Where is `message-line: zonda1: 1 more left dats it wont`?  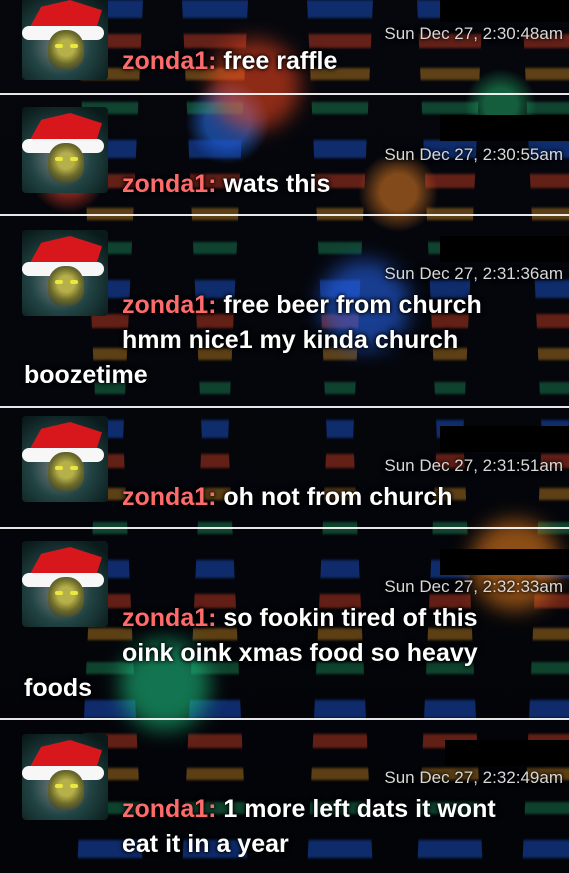
message-line: zonda1: 1 more left dats it wont is located at coordinates (309, 809).